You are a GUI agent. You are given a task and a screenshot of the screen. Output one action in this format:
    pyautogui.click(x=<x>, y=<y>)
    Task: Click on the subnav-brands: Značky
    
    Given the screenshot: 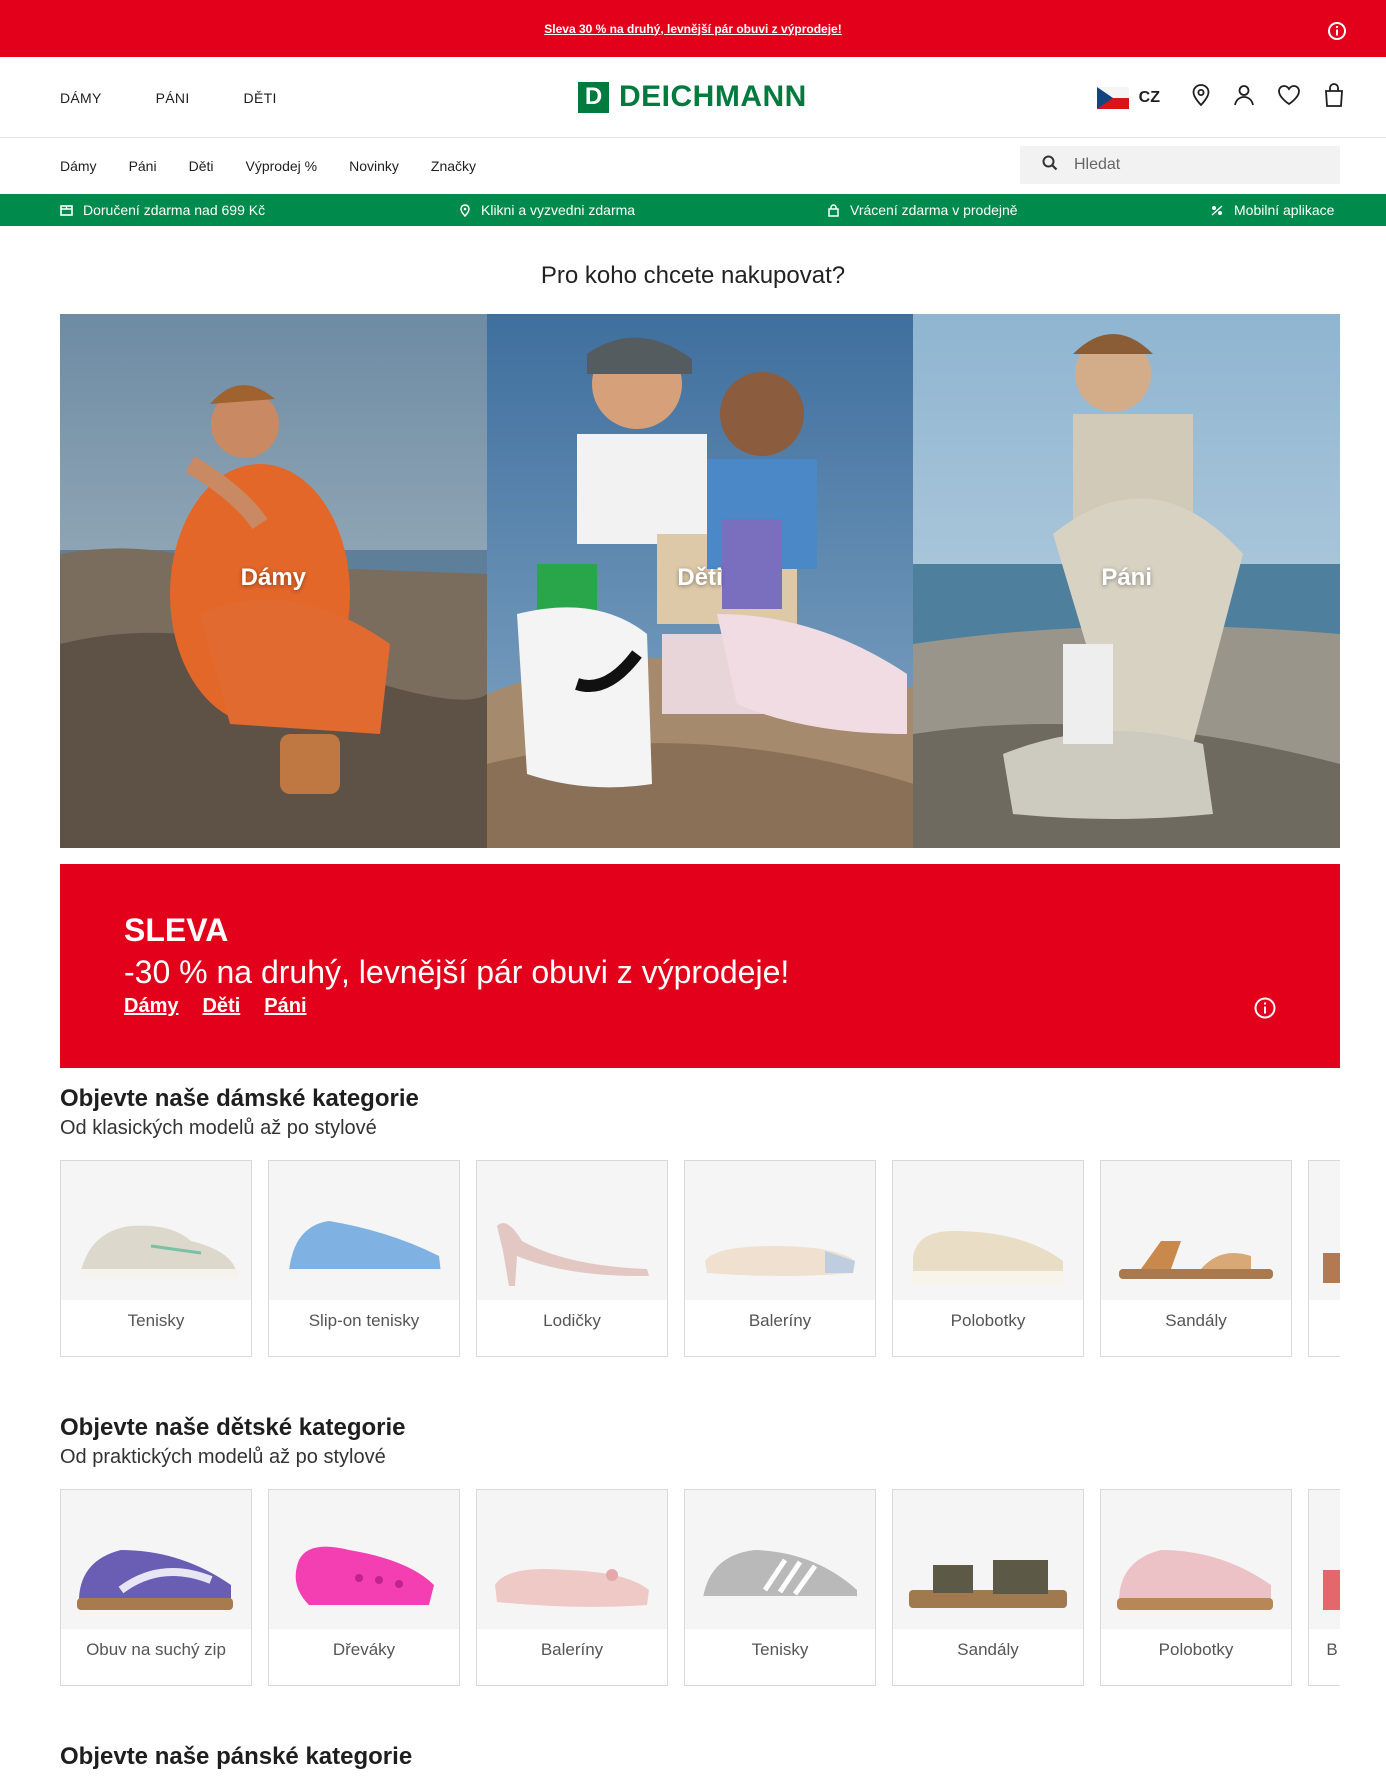 What is the action you would take?
    pyautogui.click(x=453, y=166)
    